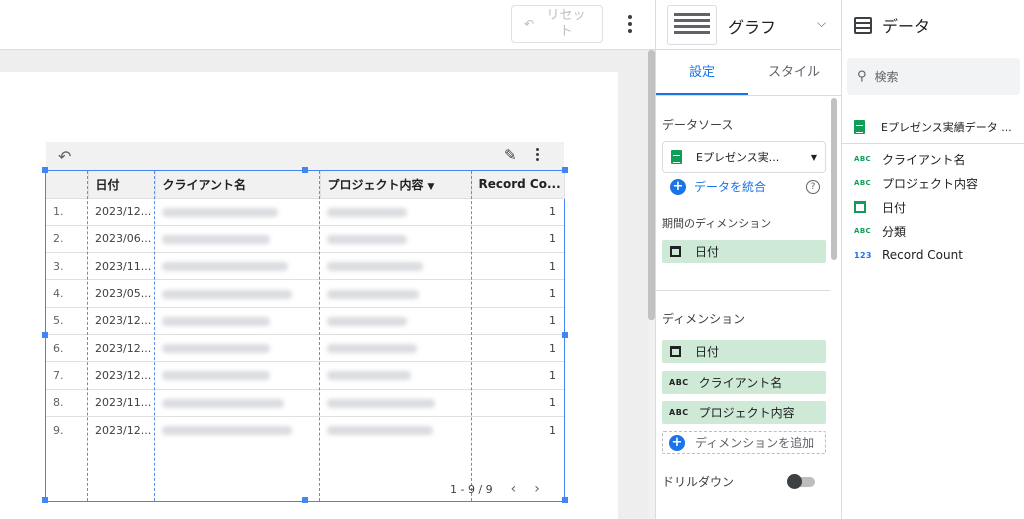 The image size is (1024, 519). I want to click on row-number: 7., so click(67, 375).